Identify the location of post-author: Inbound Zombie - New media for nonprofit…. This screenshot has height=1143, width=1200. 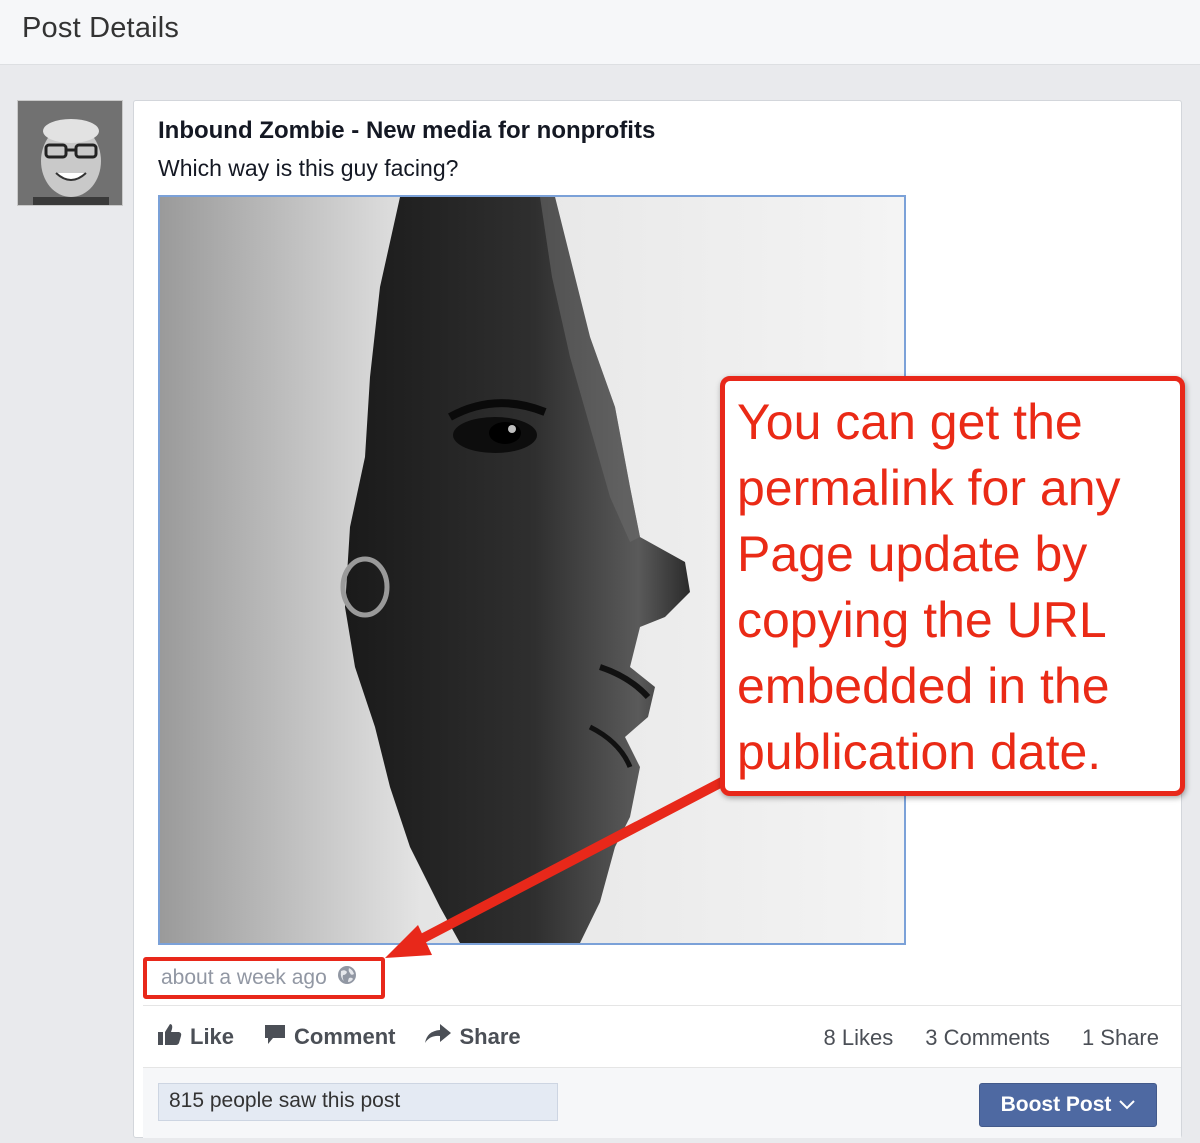
(406, 131).